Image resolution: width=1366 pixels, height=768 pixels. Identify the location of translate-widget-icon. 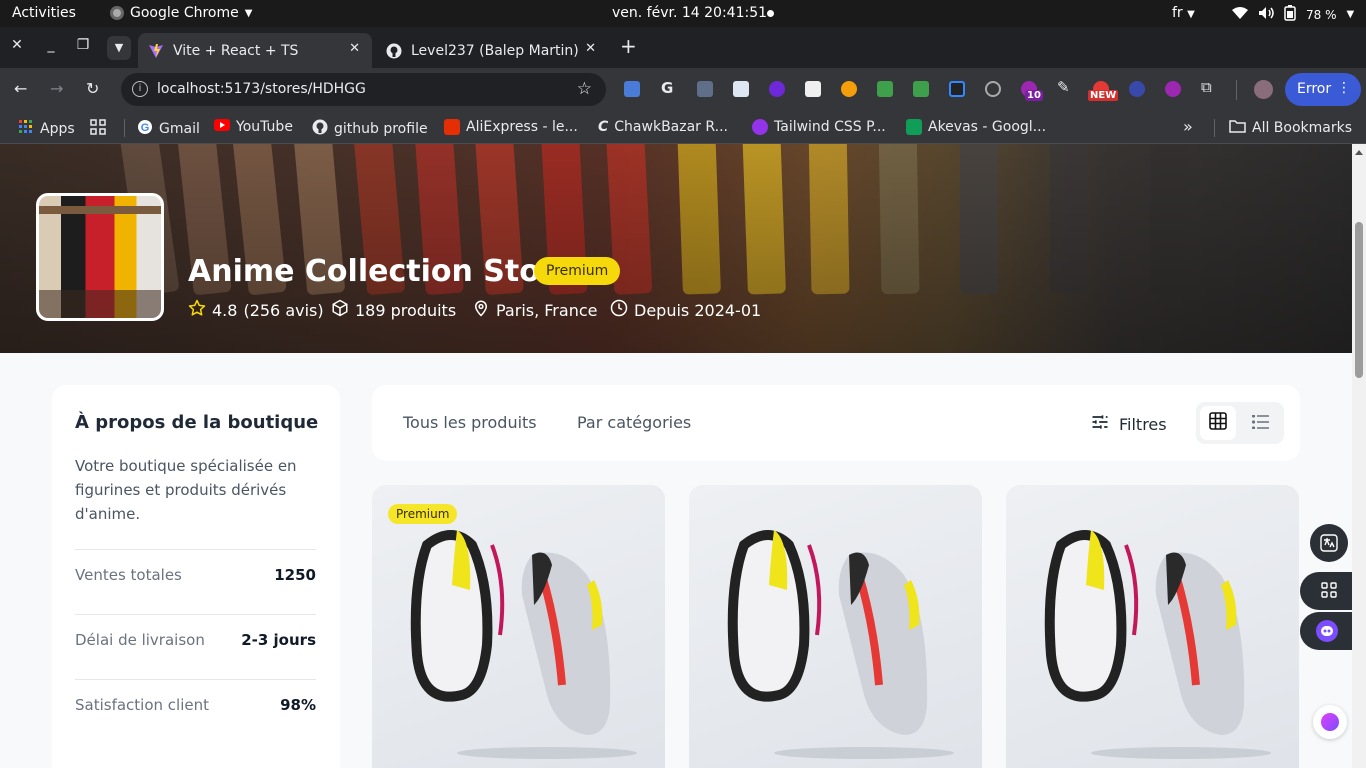
(1329, 543).